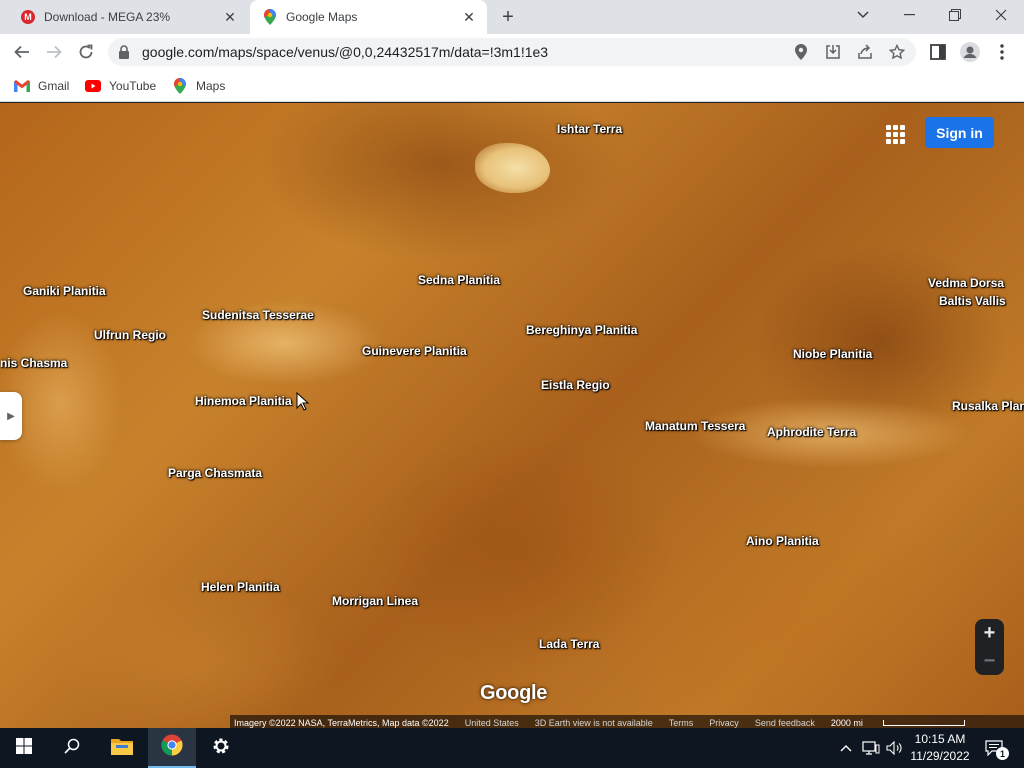 This screenshot has width=1024, height=768. Describe the element at coordinates (593, 722) in the screenshot. I see `earth-view-notice: 3D Earth view is not available` at that location.